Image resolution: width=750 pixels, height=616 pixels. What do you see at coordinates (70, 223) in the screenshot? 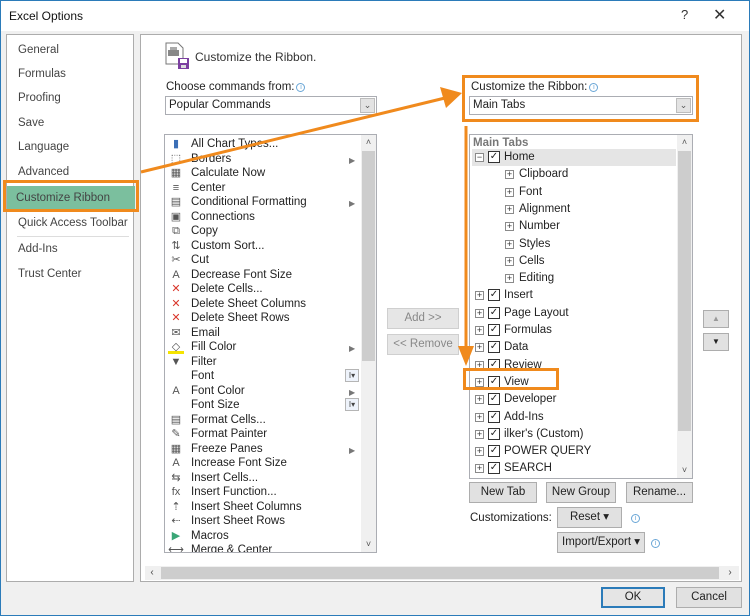
I see `sidebar-item-quick-access-toolbar: Quick Access Toolbar` at bounding box center [70, 223].